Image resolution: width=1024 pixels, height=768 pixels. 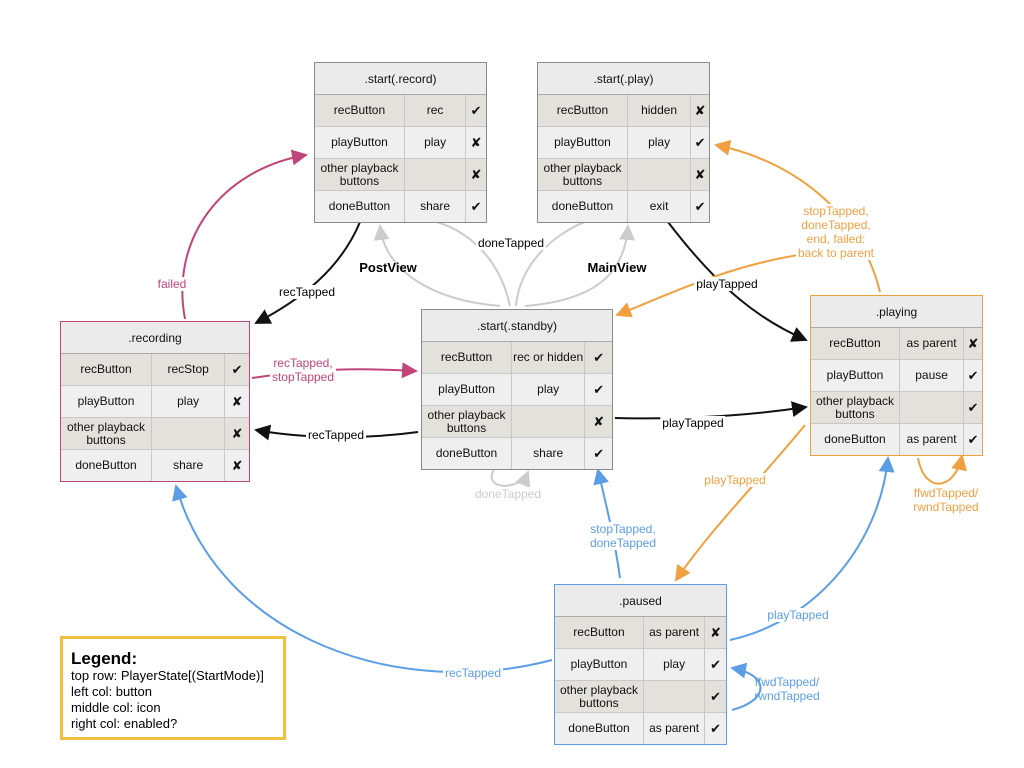 I want to click on state-row: recButton recStop ✔, so click(x=155, y=370).